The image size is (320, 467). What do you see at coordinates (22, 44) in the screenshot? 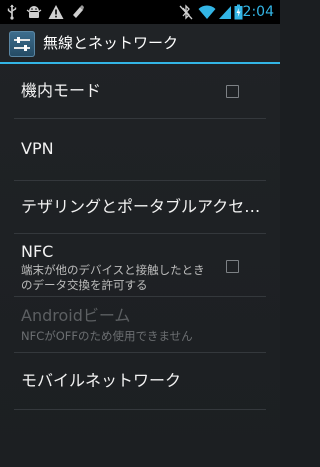
I see `settings-app-icon` at bounding box center [22, 44].